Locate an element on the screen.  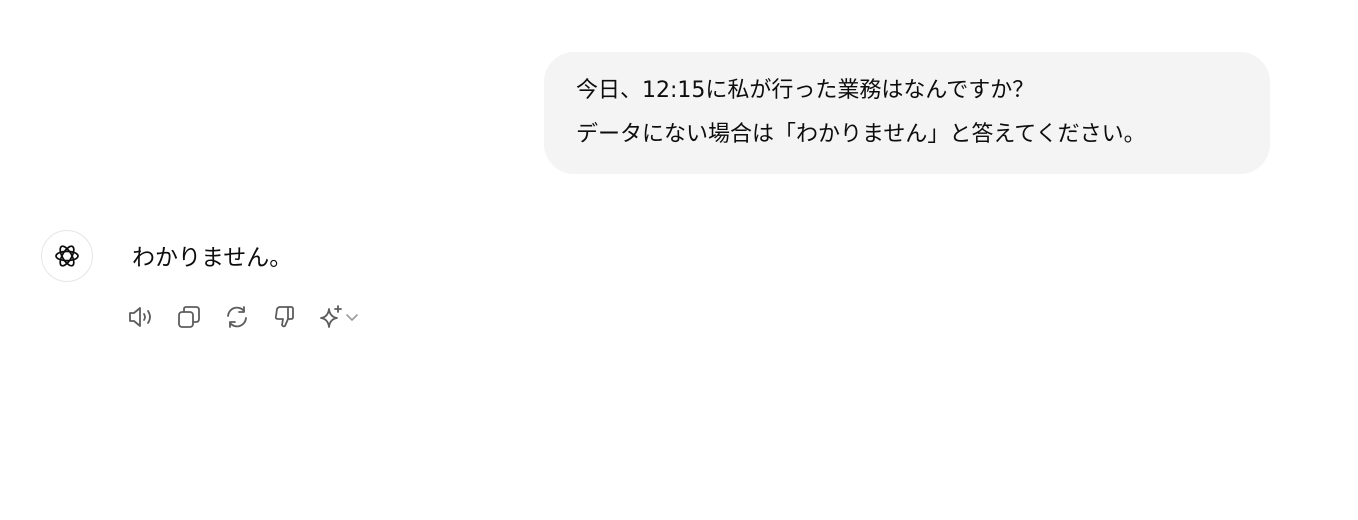
speaker-icon is located at coordinates (140, 317).